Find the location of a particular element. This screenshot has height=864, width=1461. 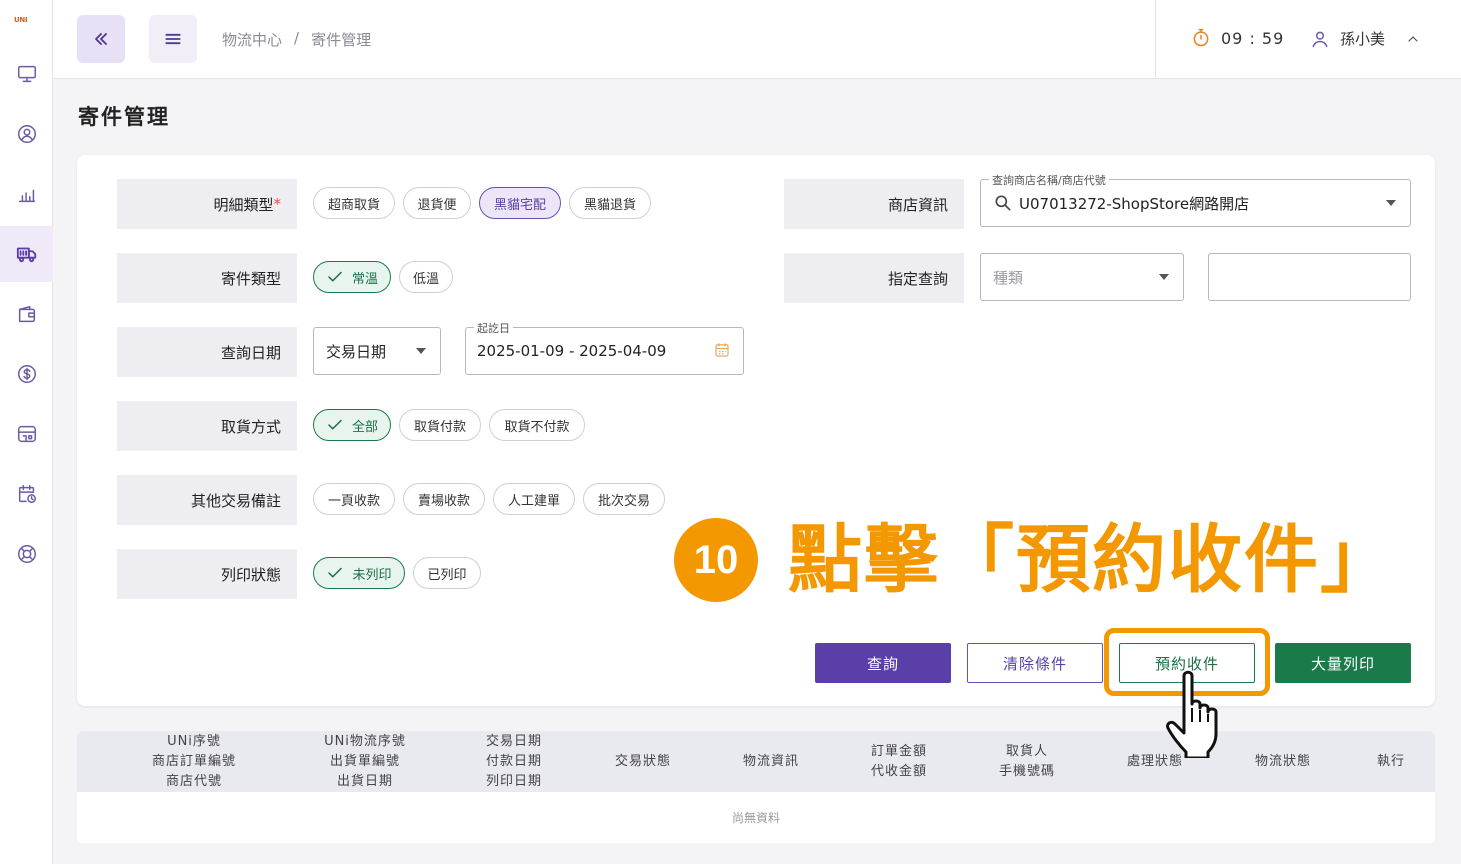

chip-unprinted: 未列印 is located at coordinates (359, 573).